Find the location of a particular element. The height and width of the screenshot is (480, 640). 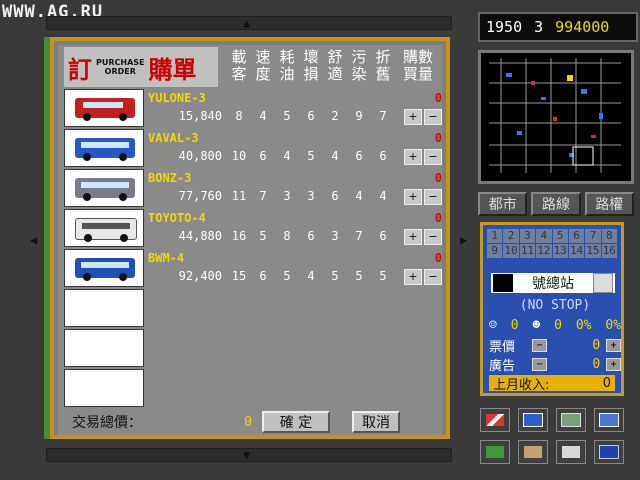

bus-thumbnail is located at coordinates (104, 148).